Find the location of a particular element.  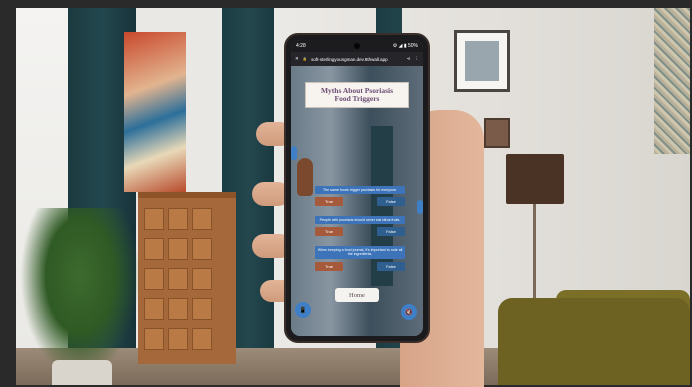

url-text: soft-sterlingyoungman.dev.8thwall.app is located at coordinates (357, 59).